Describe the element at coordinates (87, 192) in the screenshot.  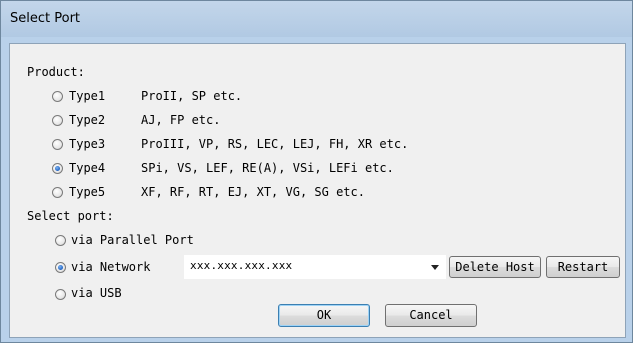
I see `product-type-label: Type5` at that location.